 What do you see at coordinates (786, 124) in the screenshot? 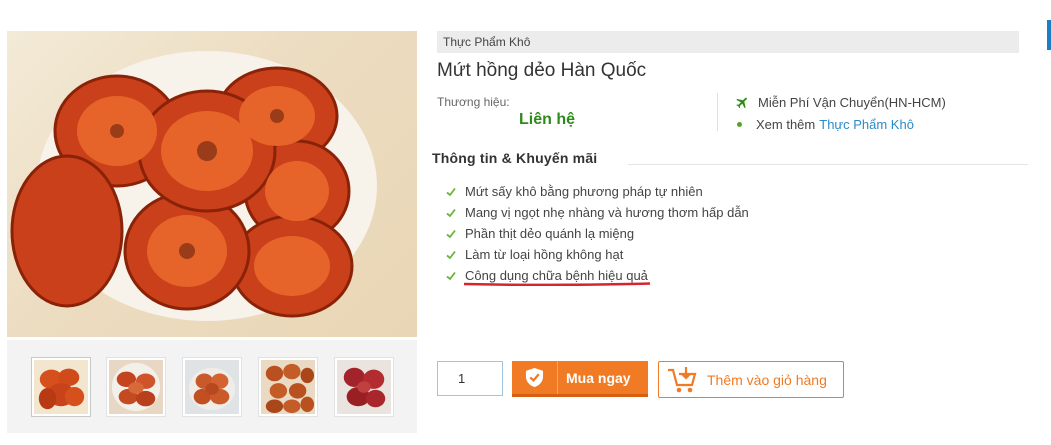
I see `see-more-prefix: Xem thêm` at bounding box center [786, 124].